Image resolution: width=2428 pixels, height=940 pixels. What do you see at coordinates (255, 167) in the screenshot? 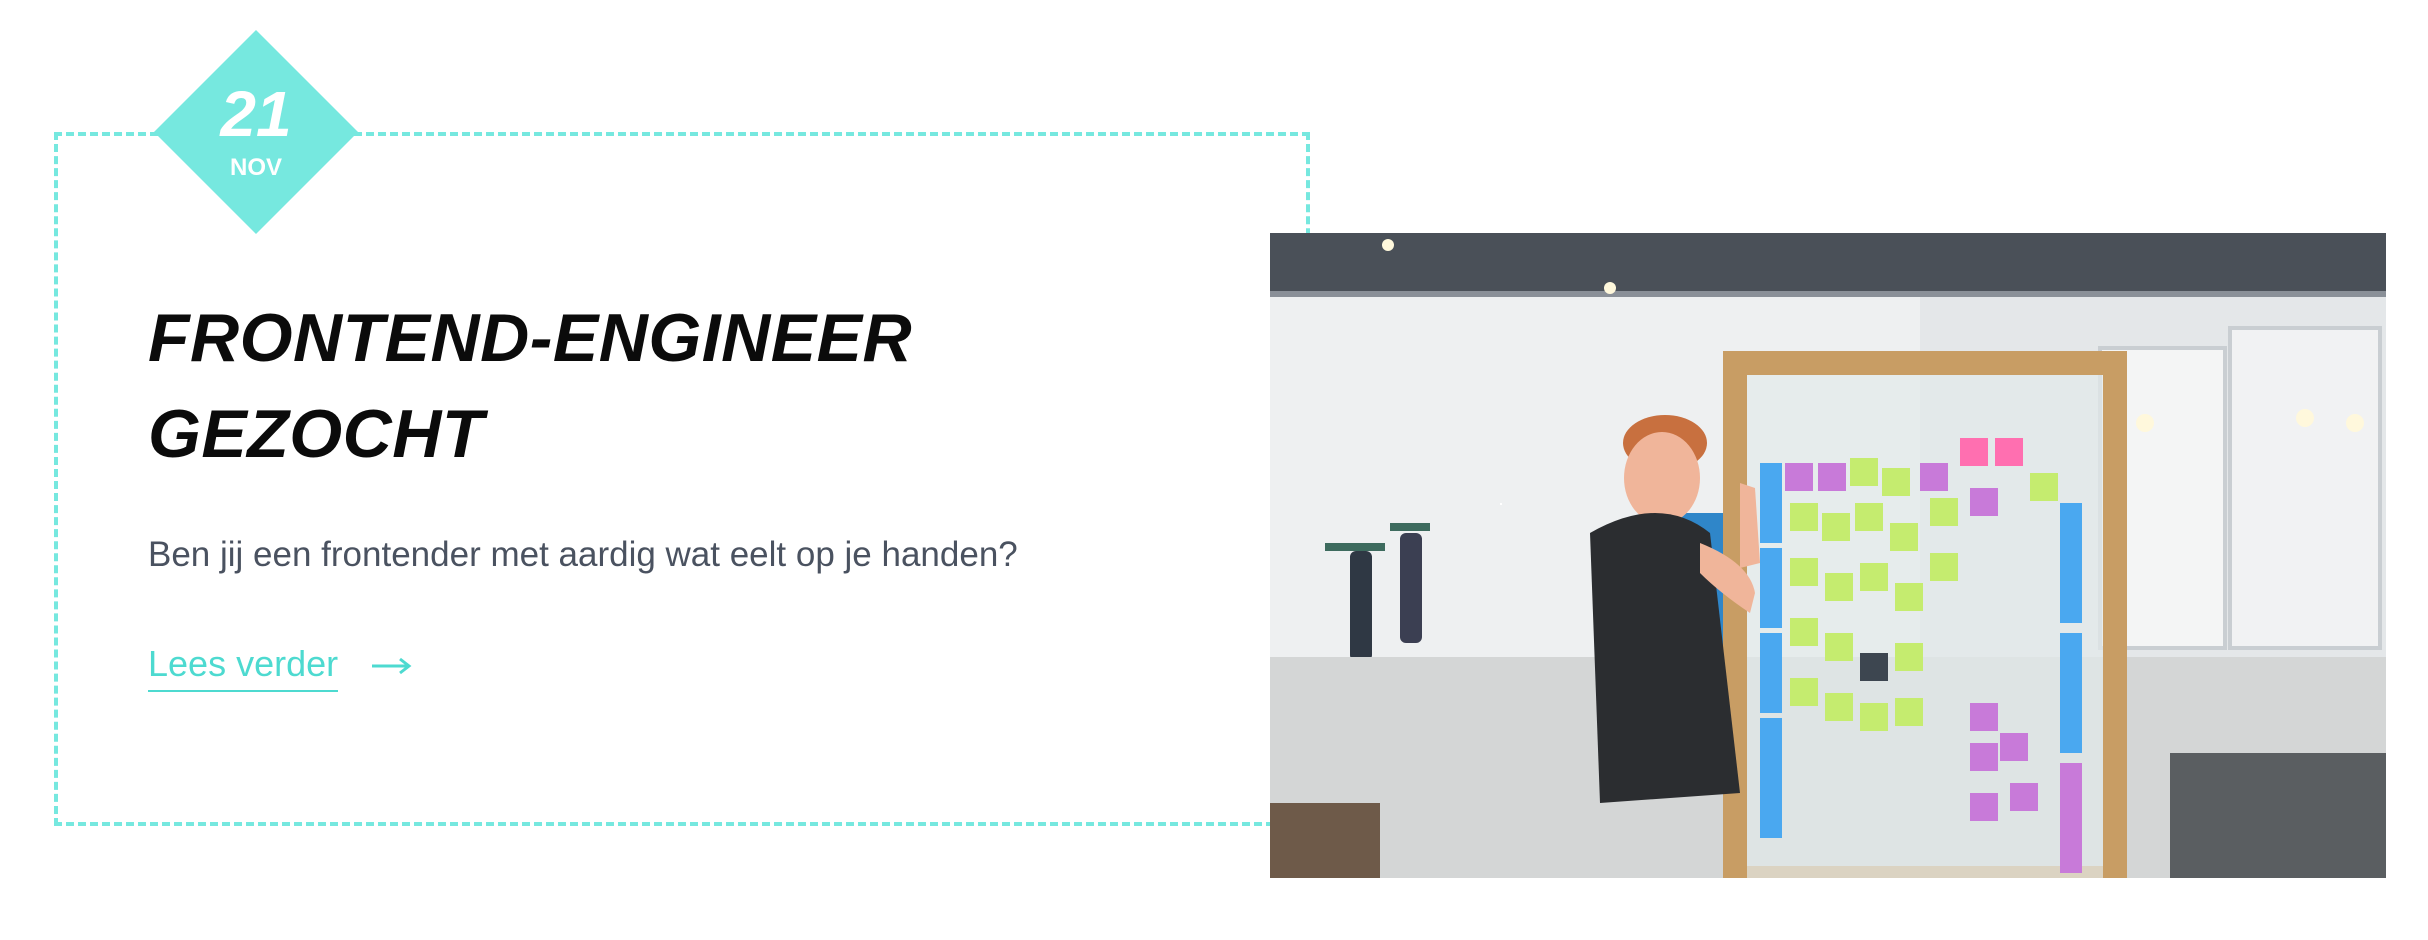
I see `date-month: NOV` at bounding box center [255, 167].